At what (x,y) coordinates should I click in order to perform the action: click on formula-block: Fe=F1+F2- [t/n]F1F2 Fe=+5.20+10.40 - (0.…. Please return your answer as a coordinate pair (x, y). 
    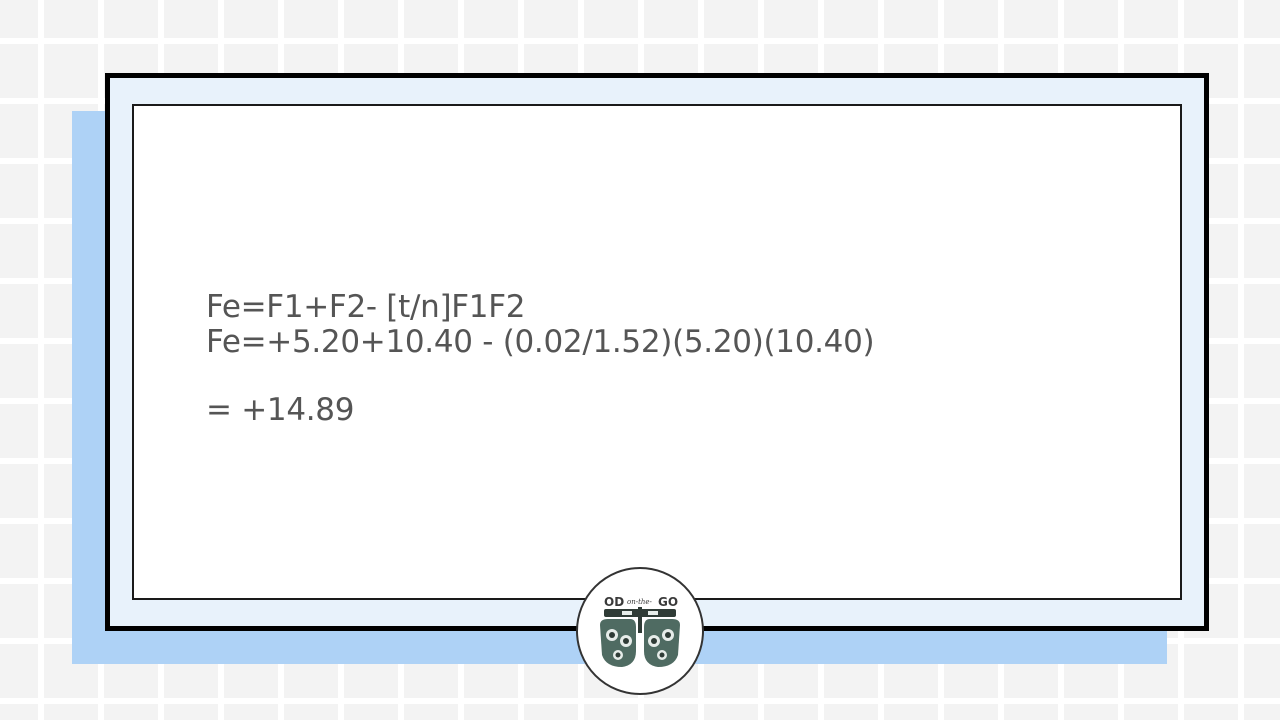
    Looking at the image, I should click on (540, 358).